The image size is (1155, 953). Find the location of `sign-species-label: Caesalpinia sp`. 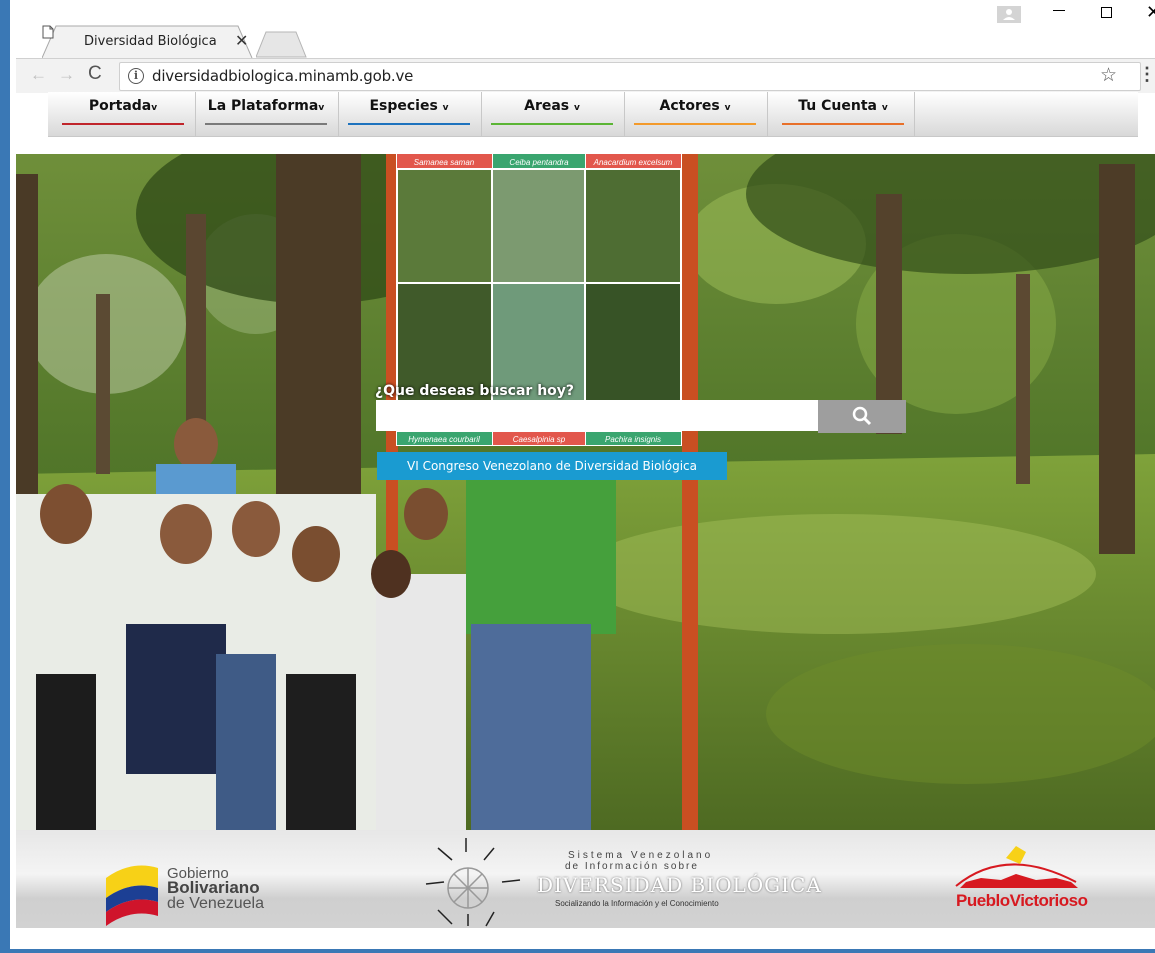

sign-species-label: Caesalpinia sp is located at coordinates (539, 439).